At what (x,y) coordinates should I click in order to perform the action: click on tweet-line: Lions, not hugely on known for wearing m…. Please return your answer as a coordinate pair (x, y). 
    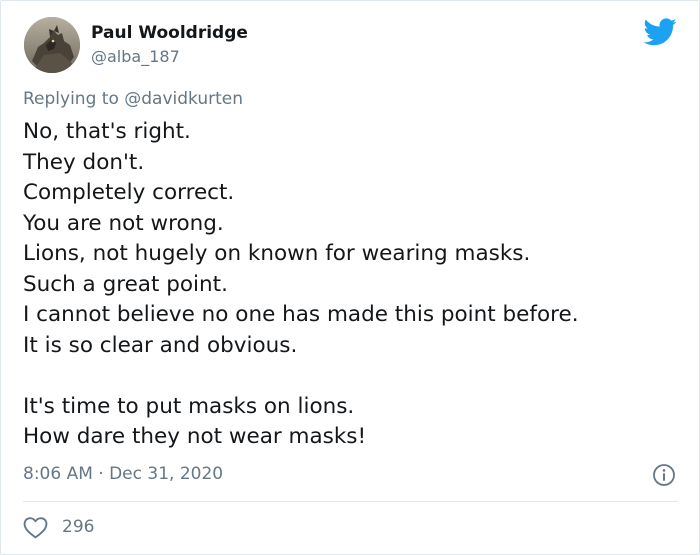
    Looking at the image, I should click on (277, 253).